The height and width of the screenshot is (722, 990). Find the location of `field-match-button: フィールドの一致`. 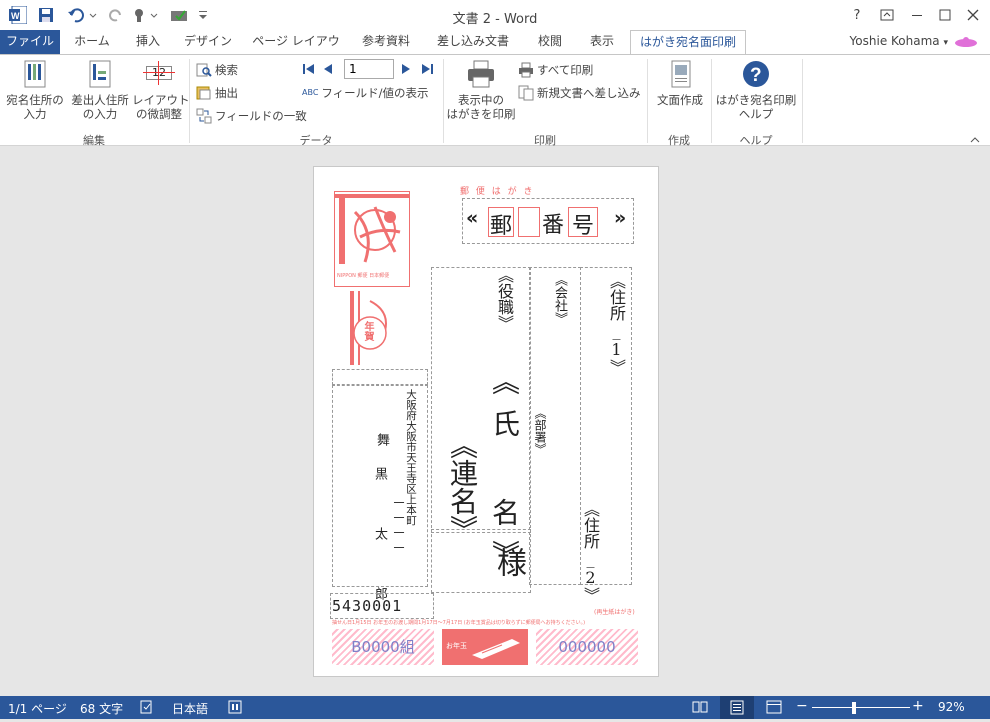

field-match-button: フィールドの一致 is located at coordinates (251, 116).